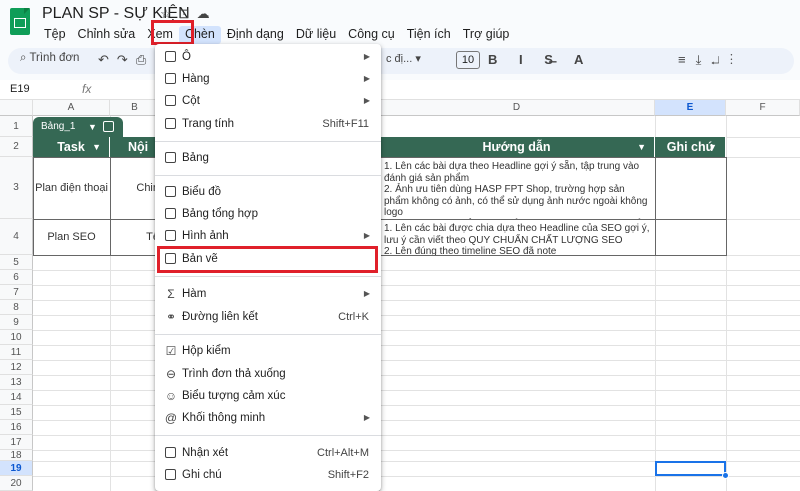 This screenshot has height=491, width=800. Describe the element at coordinates (202, 192) in the screenshot. I see `menu-item-label: Biểu đồ` at that location.